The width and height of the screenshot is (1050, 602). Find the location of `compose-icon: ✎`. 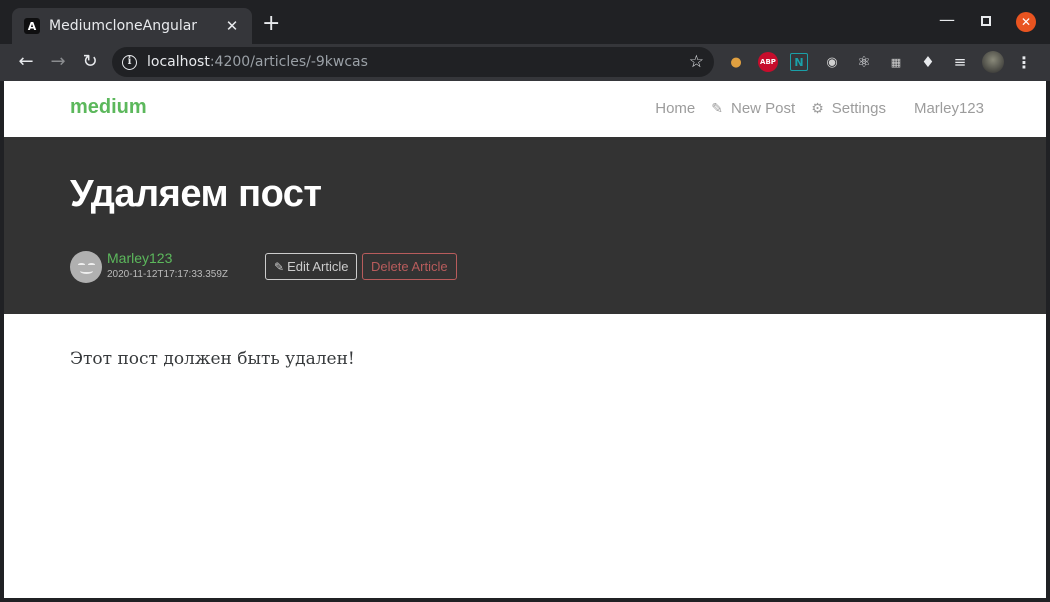

compose-icon: ✎ is located at coordinates (717, 108).